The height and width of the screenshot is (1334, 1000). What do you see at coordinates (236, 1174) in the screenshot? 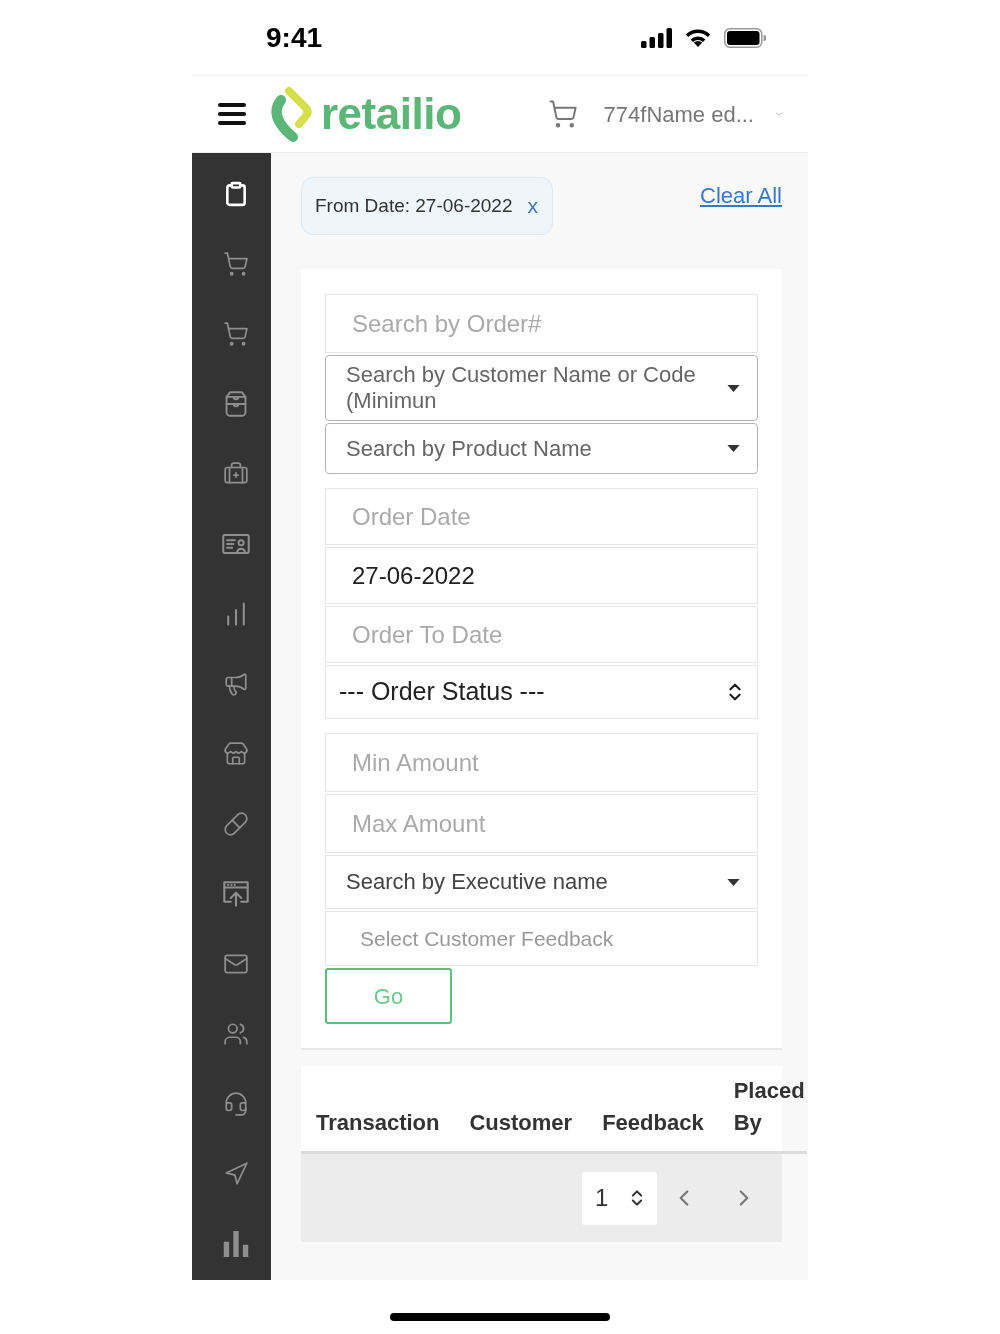
I see `navigation-arrow-icon` at bounding box center [236, 1174].